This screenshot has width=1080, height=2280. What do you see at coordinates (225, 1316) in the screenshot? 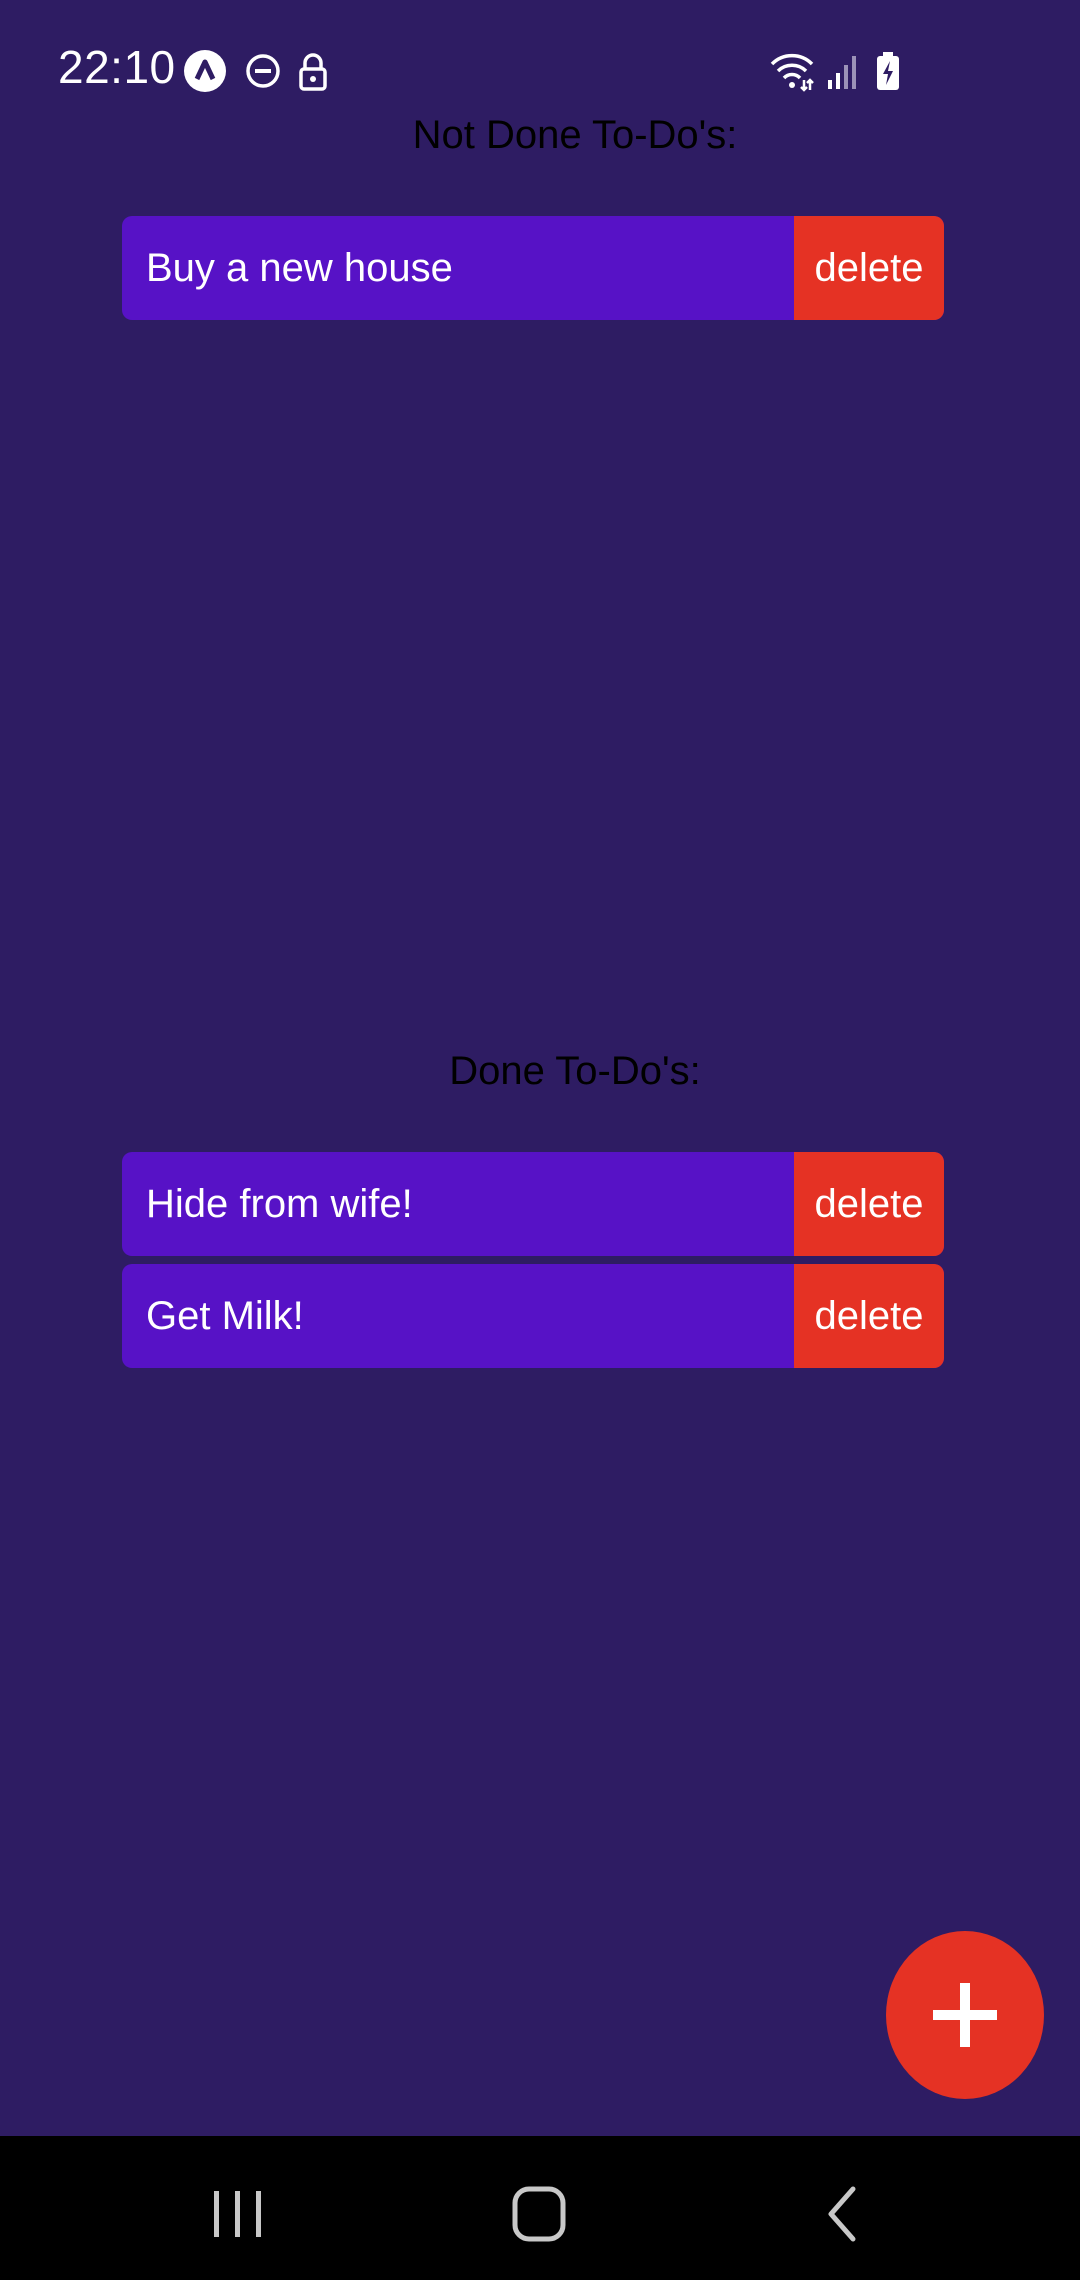
I see `todo-item-text: Get Milk!` at bounding box center [225, 1316].